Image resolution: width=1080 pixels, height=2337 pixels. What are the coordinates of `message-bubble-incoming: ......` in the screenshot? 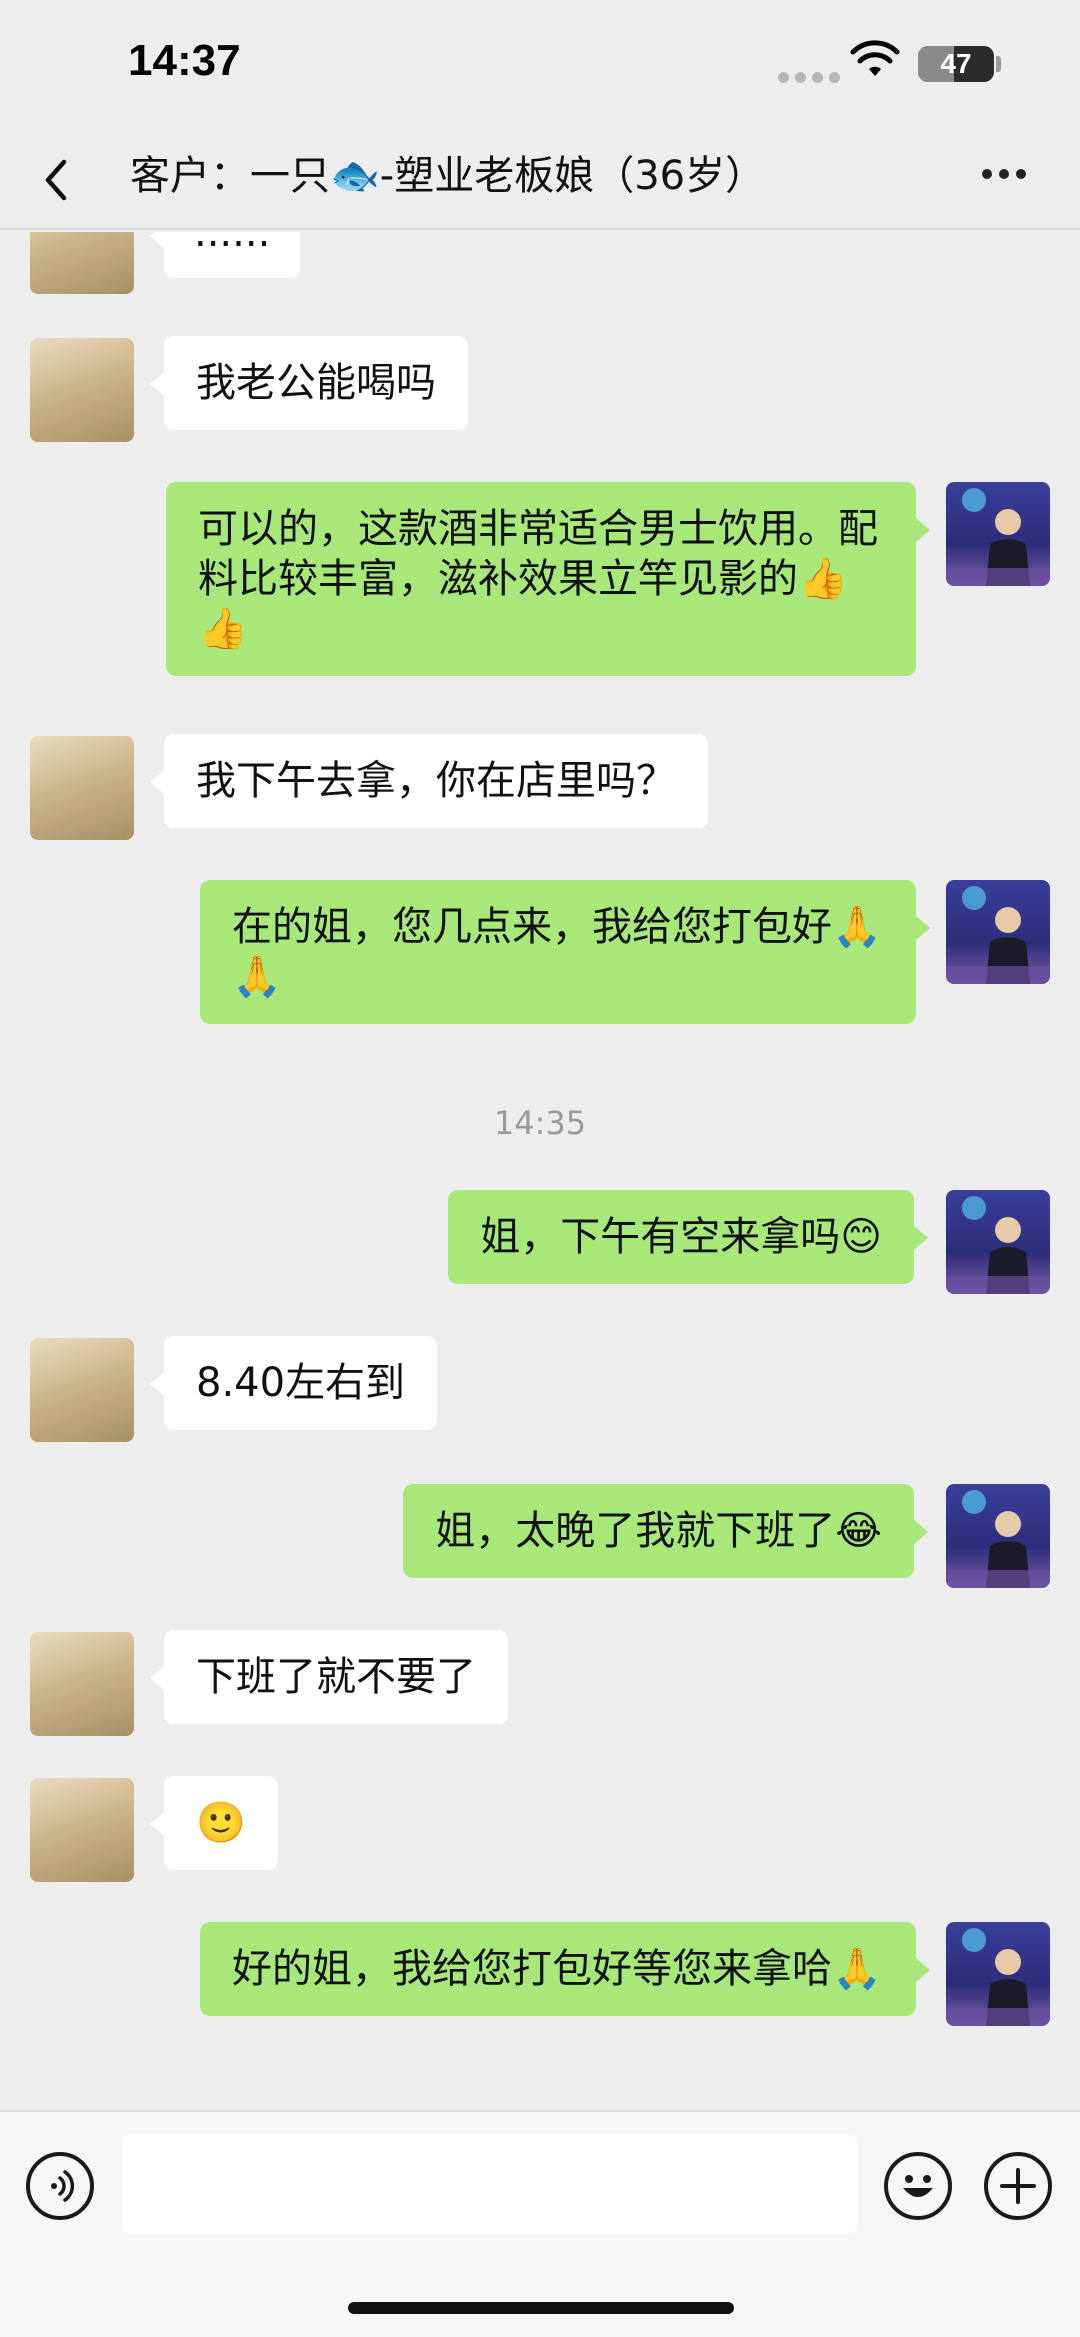 It's located at (225, 255).